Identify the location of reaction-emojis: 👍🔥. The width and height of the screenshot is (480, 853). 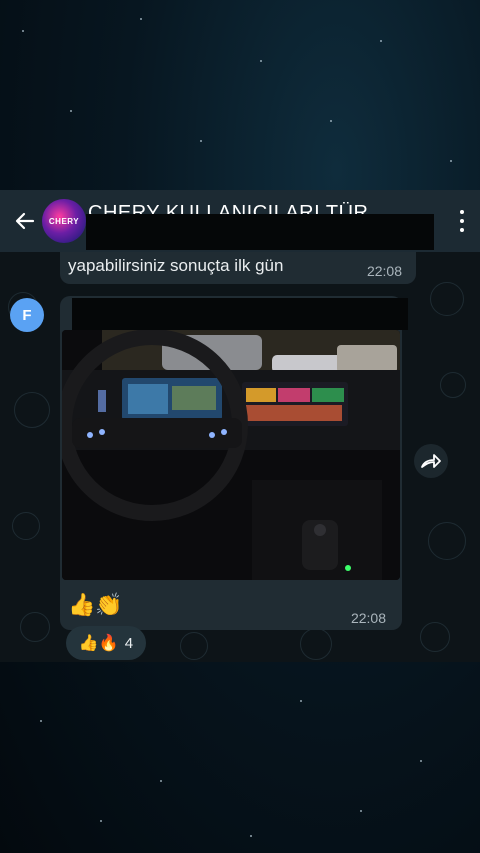
(98, 643).